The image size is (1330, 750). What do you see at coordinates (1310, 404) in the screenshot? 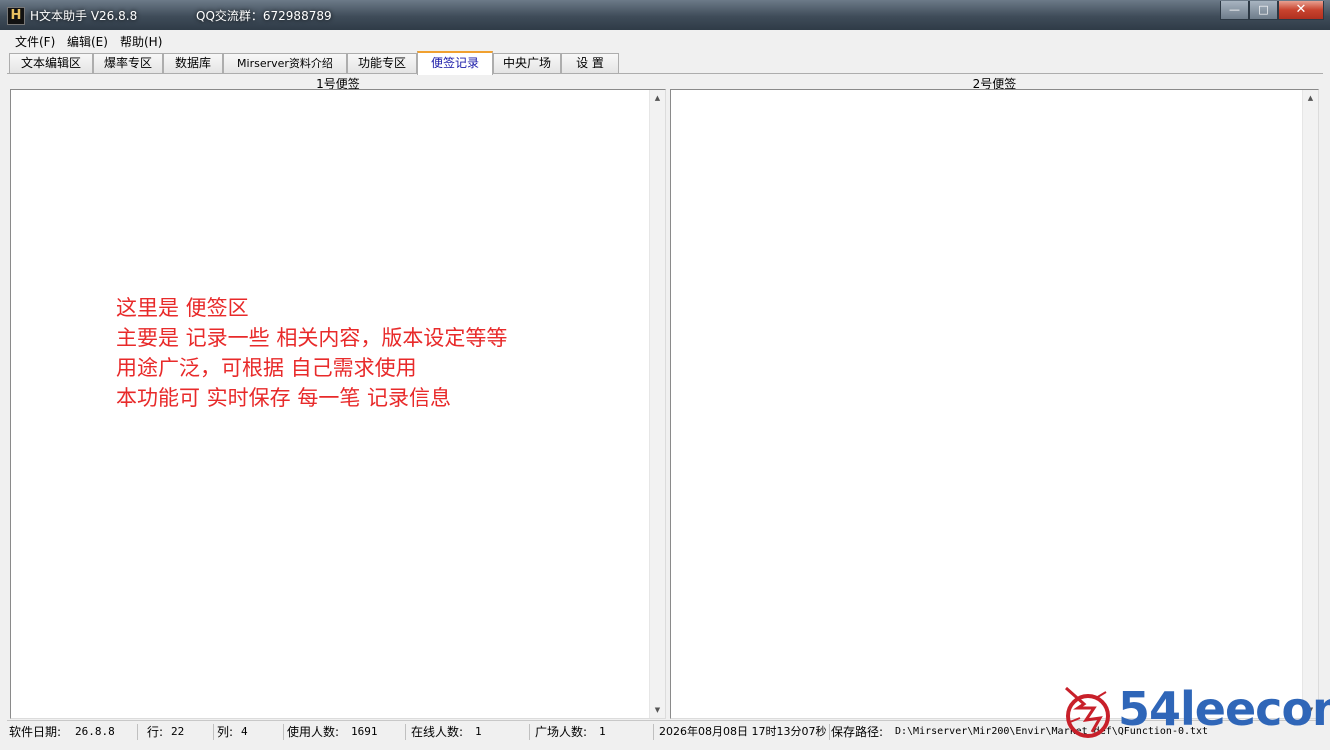
I see `note-2-scrollbar: ▲ ▼` at bounding box center [1310, 404].